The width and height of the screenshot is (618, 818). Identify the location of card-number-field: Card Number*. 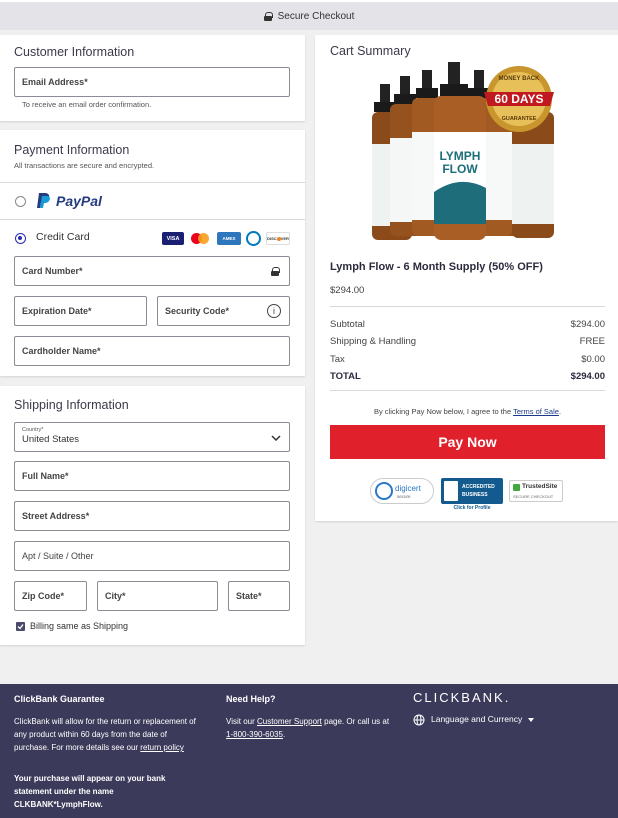
(152, 271).